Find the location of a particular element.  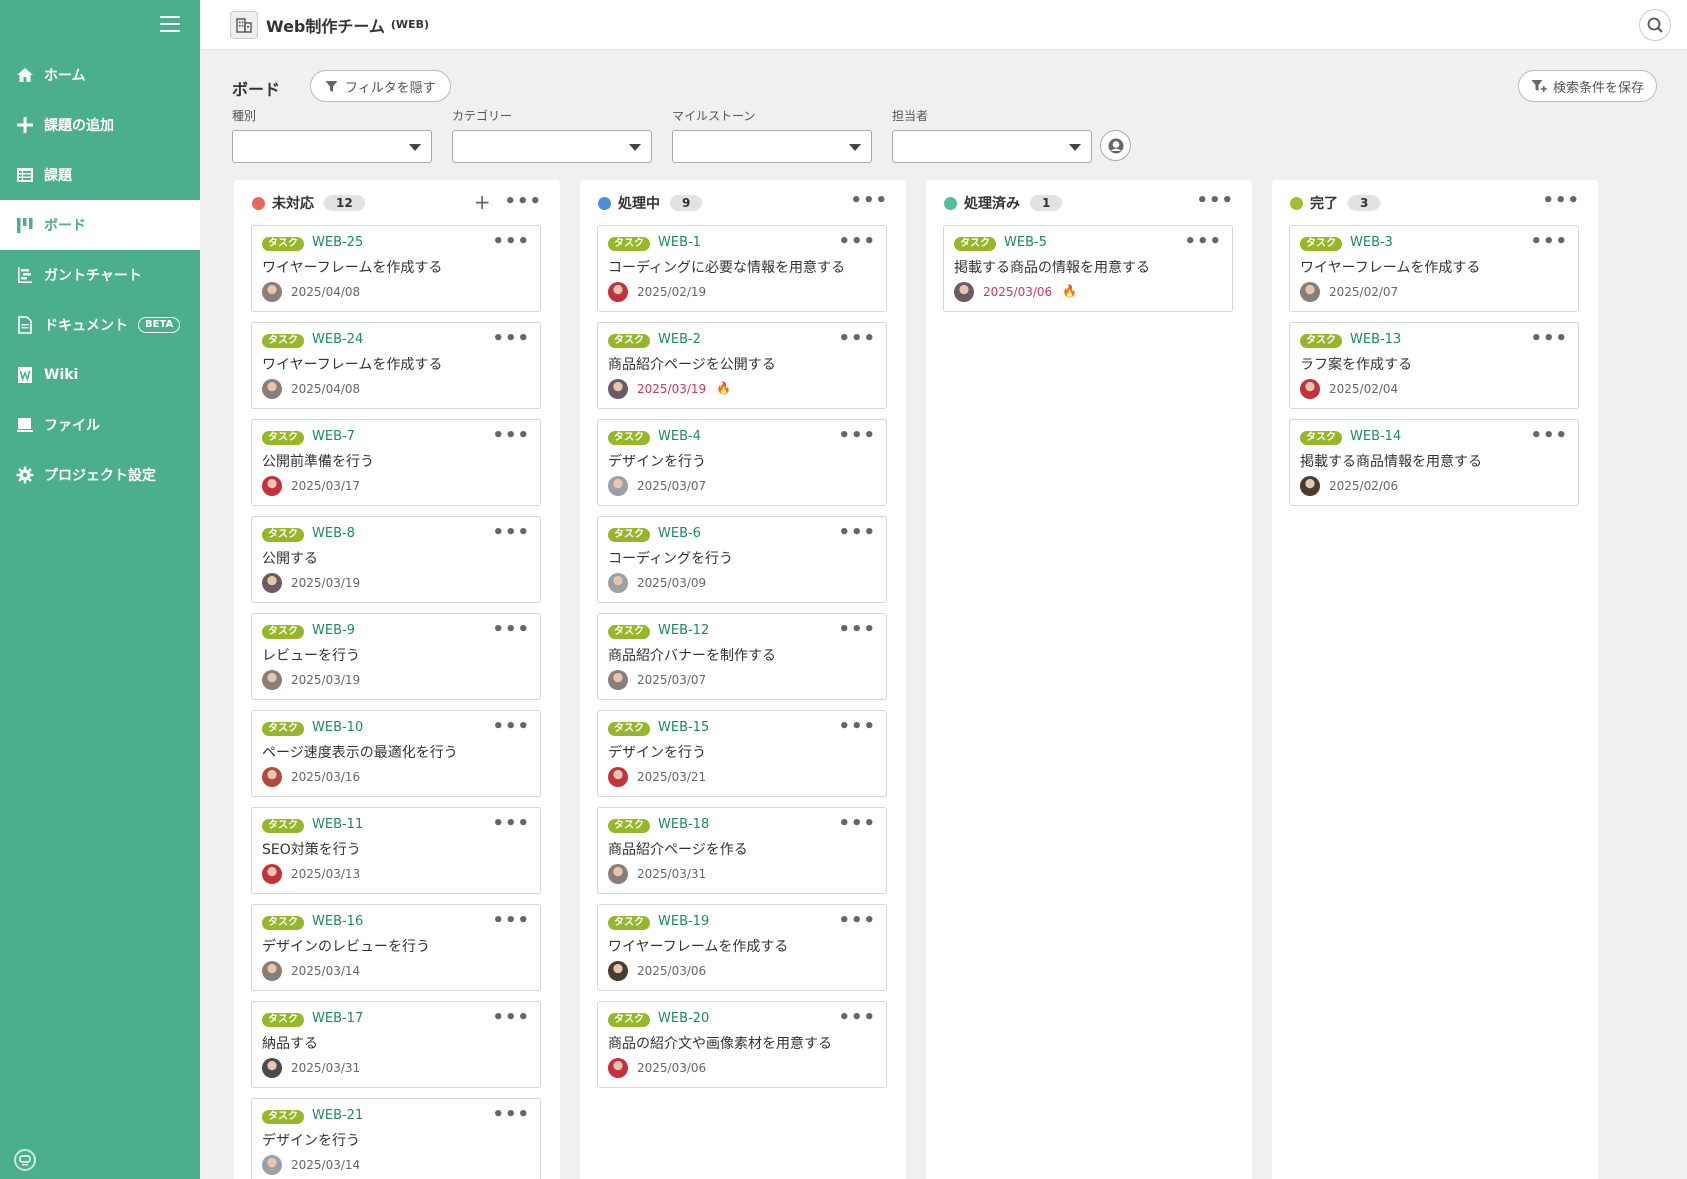

issue-key: WEB-20 is located at coordinates (683, 1018).